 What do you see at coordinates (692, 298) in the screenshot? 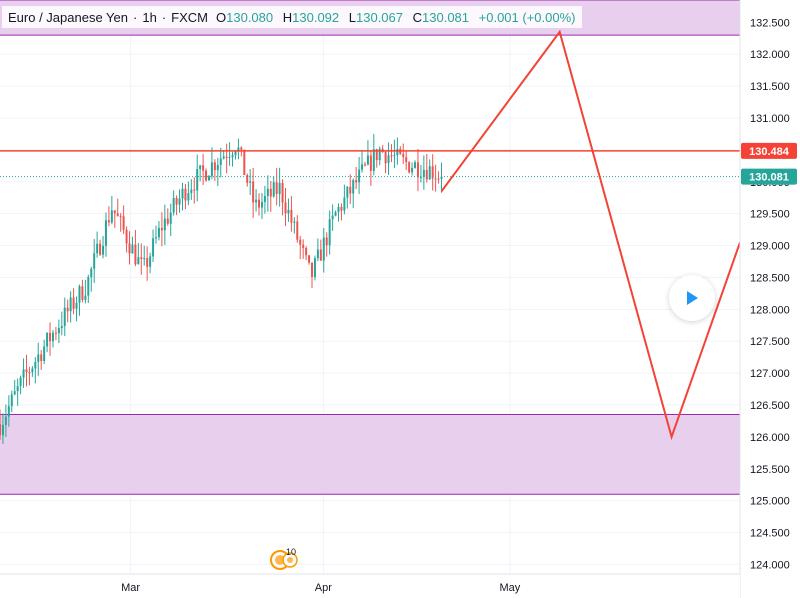
I see `go-to-realtime-button` at bounding box center [692, 298].